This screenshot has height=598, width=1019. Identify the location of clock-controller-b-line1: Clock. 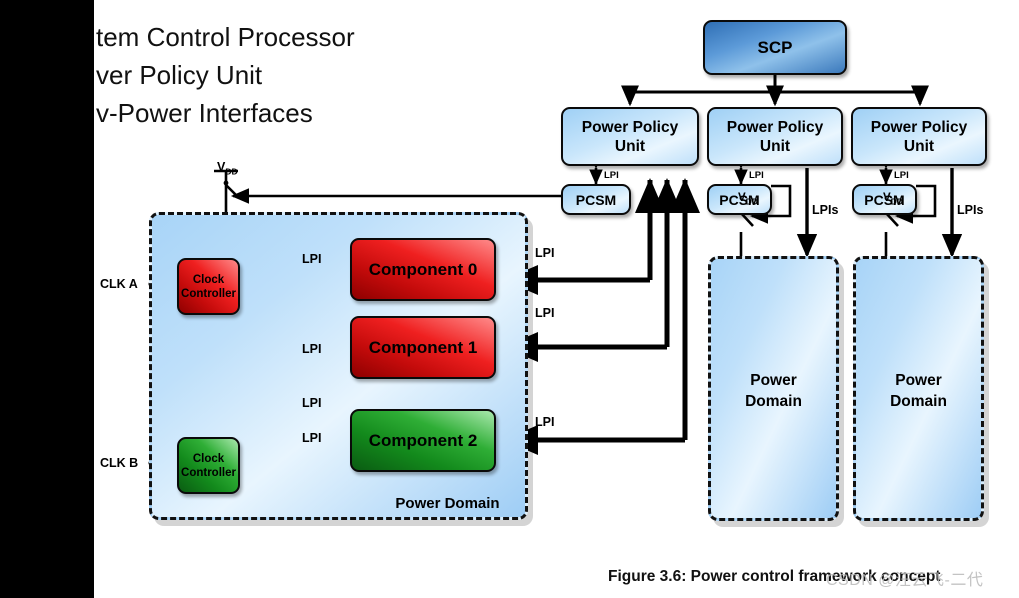
(208, 458).